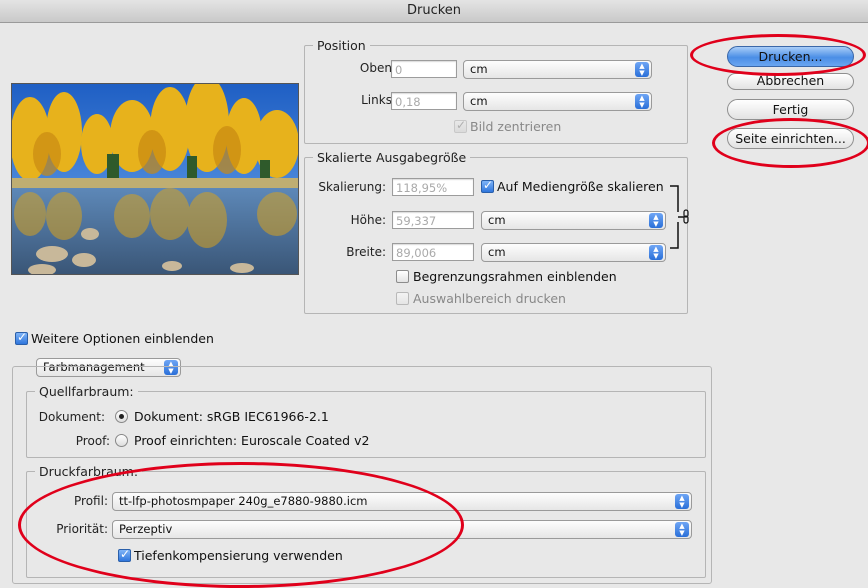 The width and height of the screenshot is (868, 588). What do you see at coordinates (424, 101) in the screenshot?
I see `left-field: 0,18` at bounding box center [424, 101].